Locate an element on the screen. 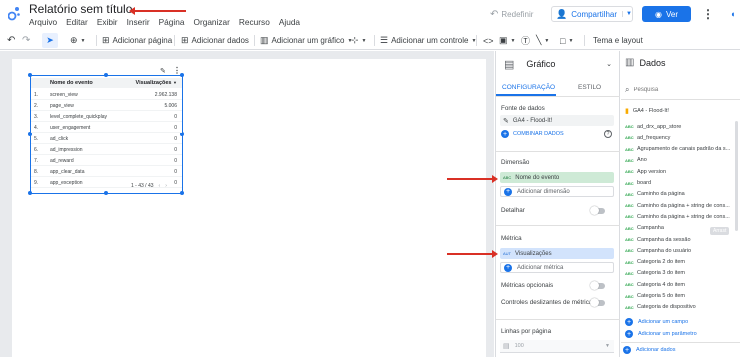 The image size is (740, 357). menu-ajuda: Ajuda is located at coordinates (289, 22).